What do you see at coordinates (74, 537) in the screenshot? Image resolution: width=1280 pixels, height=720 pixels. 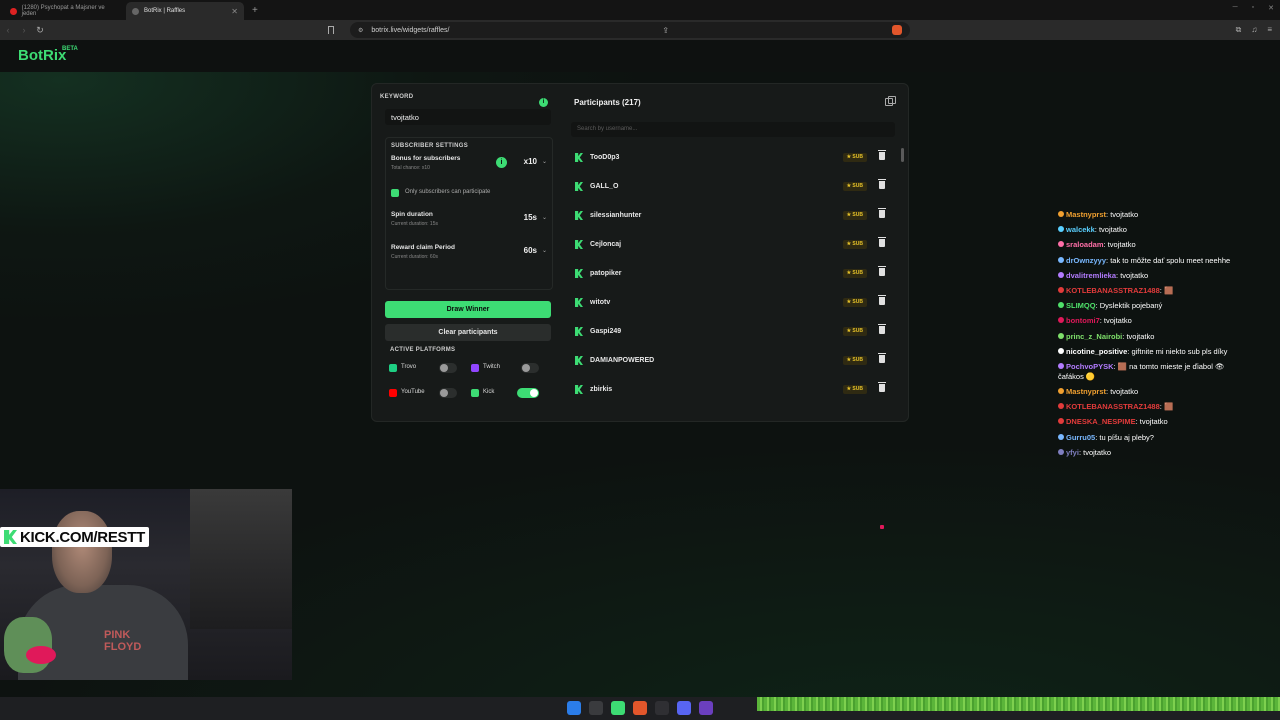 I see `kick-channel-banner: KICK.COM/RESTT` at bounding box center [74, 537].